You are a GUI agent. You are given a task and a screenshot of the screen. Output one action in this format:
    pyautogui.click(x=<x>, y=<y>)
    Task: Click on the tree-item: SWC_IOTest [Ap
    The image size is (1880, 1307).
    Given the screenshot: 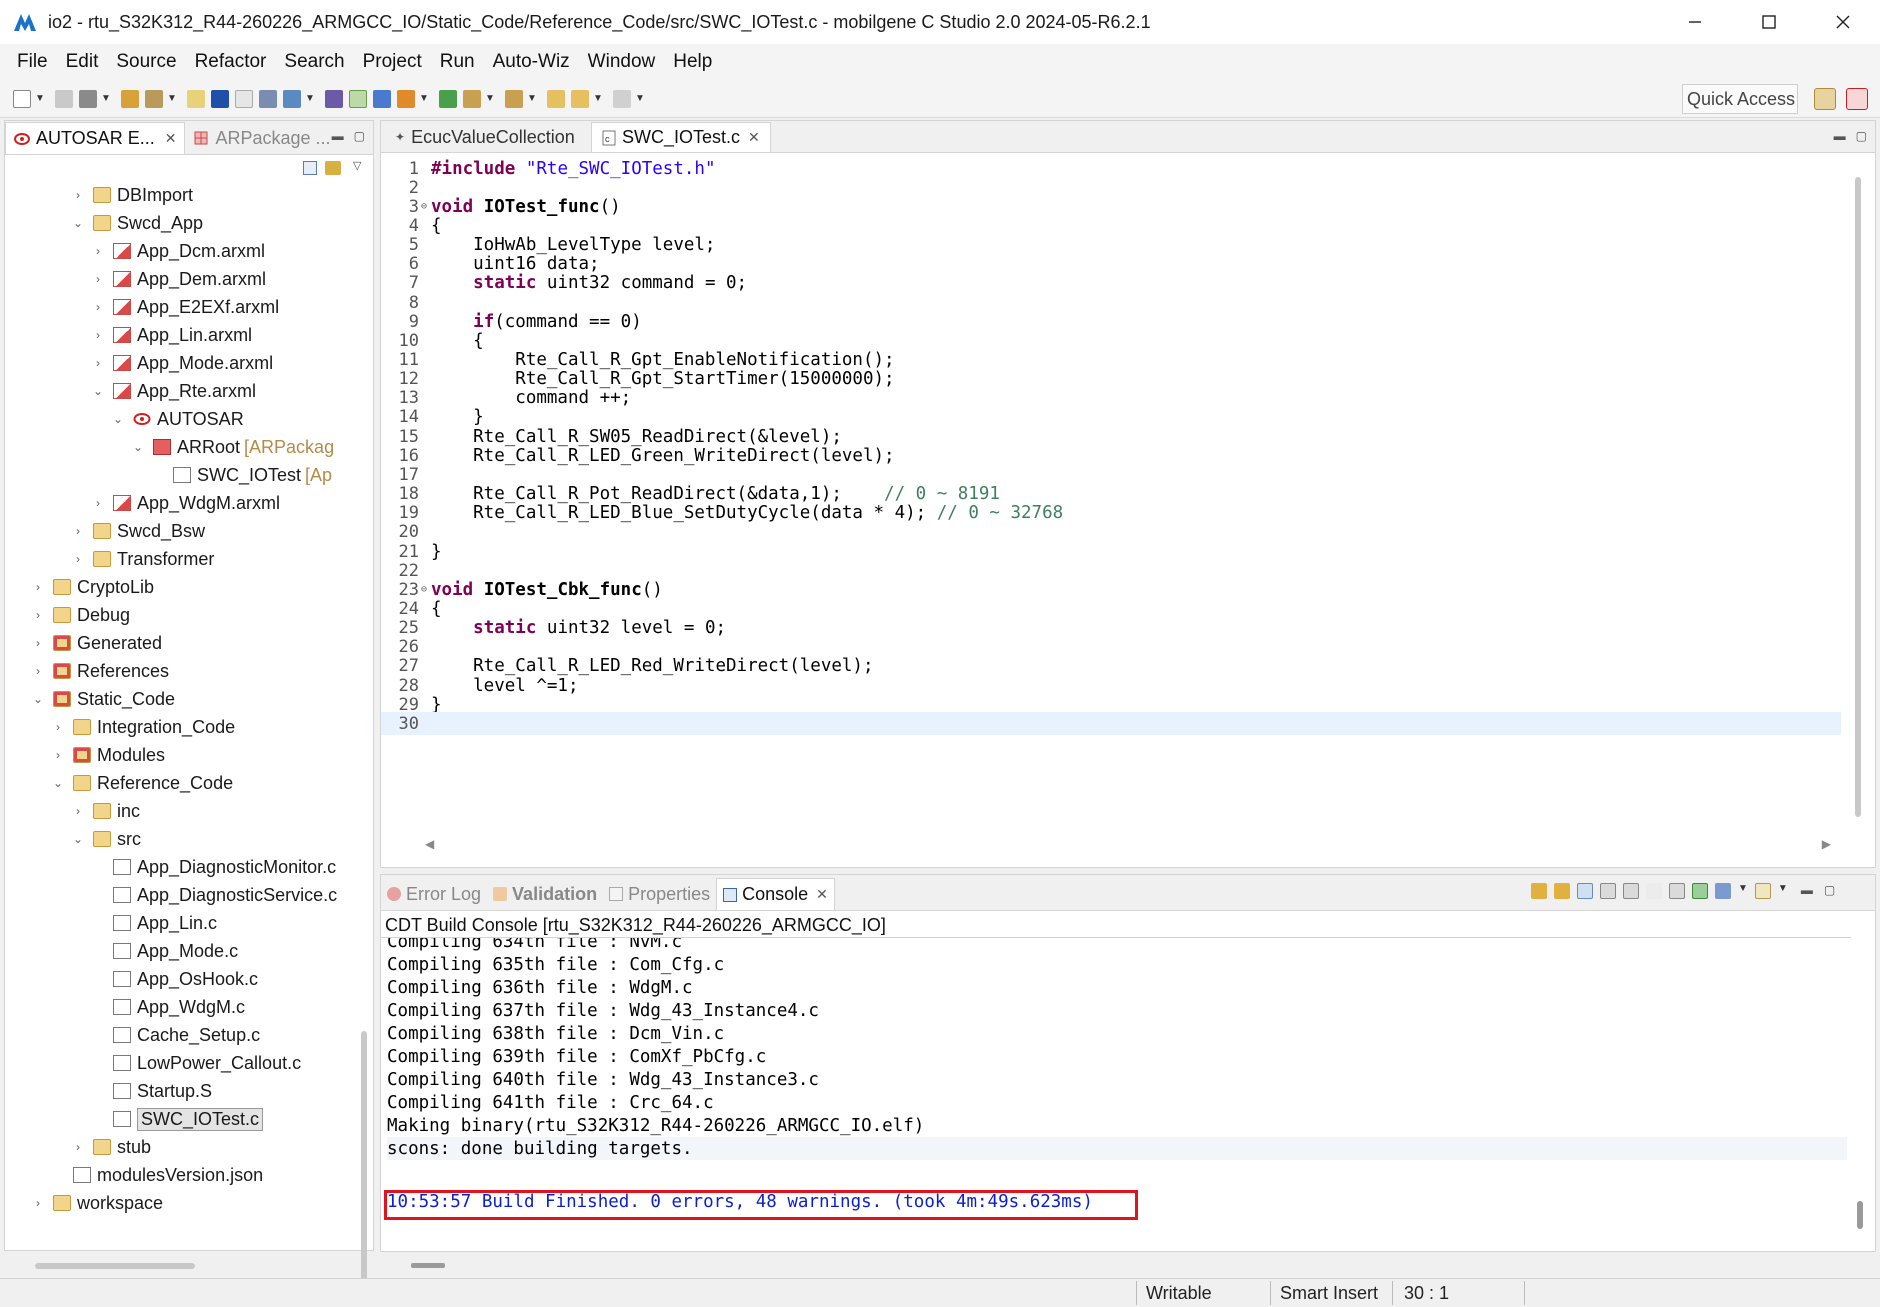 What is the action you would take?
    pyautogui.click(x=240, y=475)
    